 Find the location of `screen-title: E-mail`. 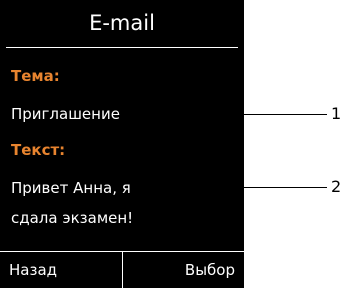

screen-title: E-mail is located at coordinates (122, 23).